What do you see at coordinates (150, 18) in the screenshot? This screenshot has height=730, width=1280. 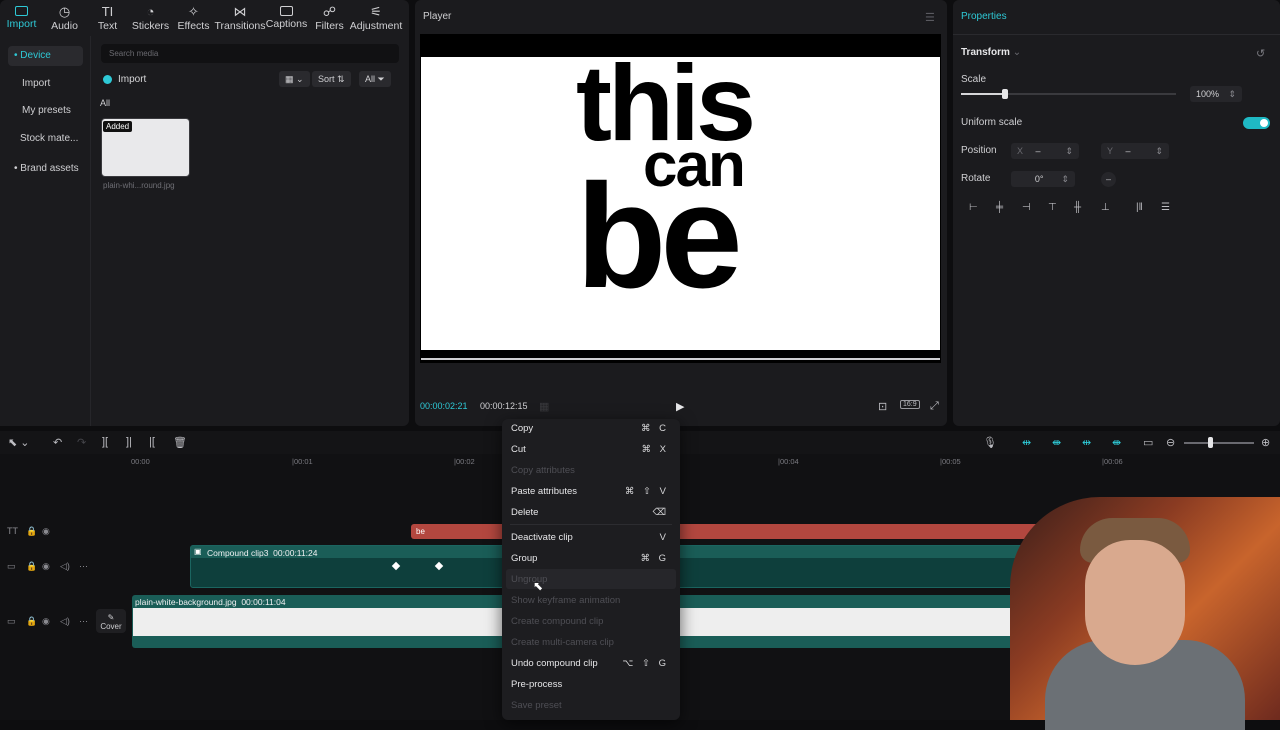 I see `tab-stickers: ◔ Stickers` at bounding box center [150, 18].